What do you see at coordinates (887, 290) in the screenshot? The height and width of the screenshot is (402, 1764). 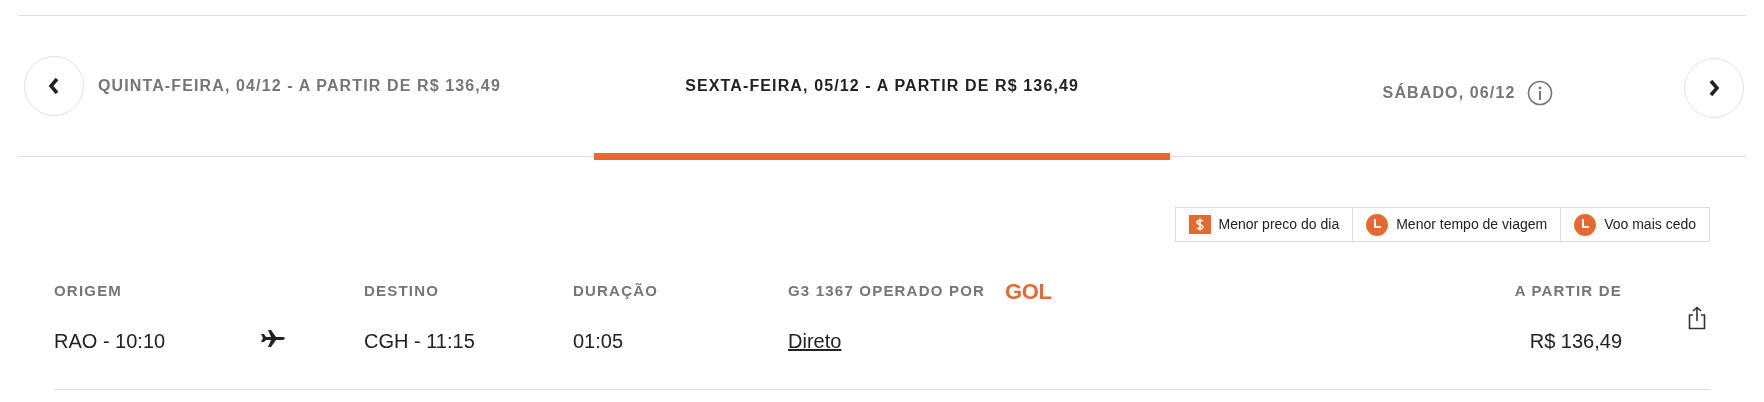 I see `column-header: G3 1367 OPERADO POR` at bounding box center [887, 290].